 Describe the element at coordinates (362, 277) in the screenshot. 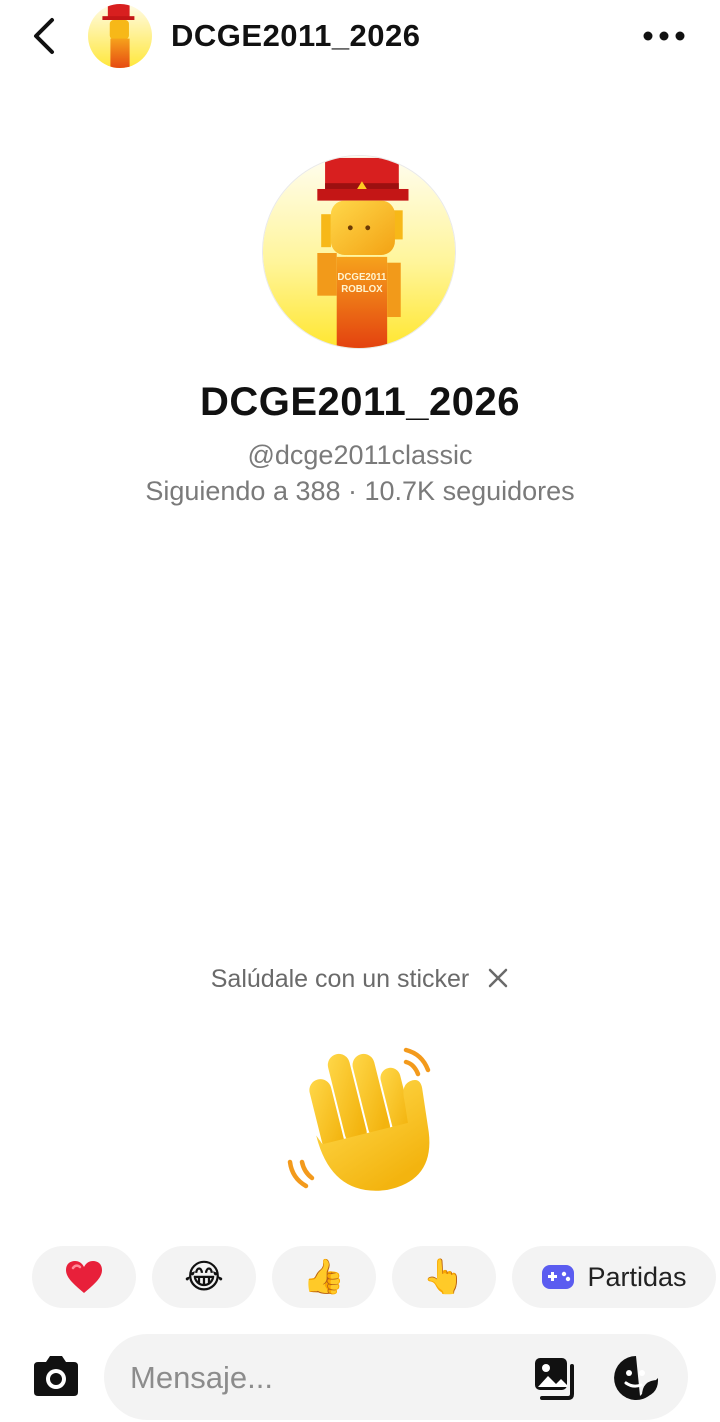

I see `avatar-badge-text: DCGE2011` at that location.